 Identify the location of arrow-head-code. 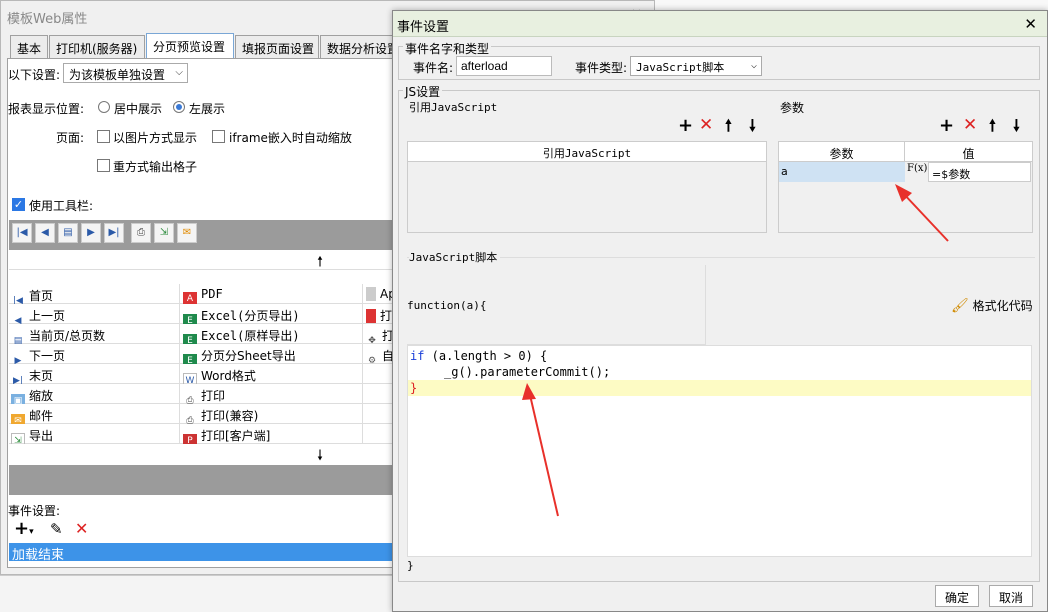
(529, 391).